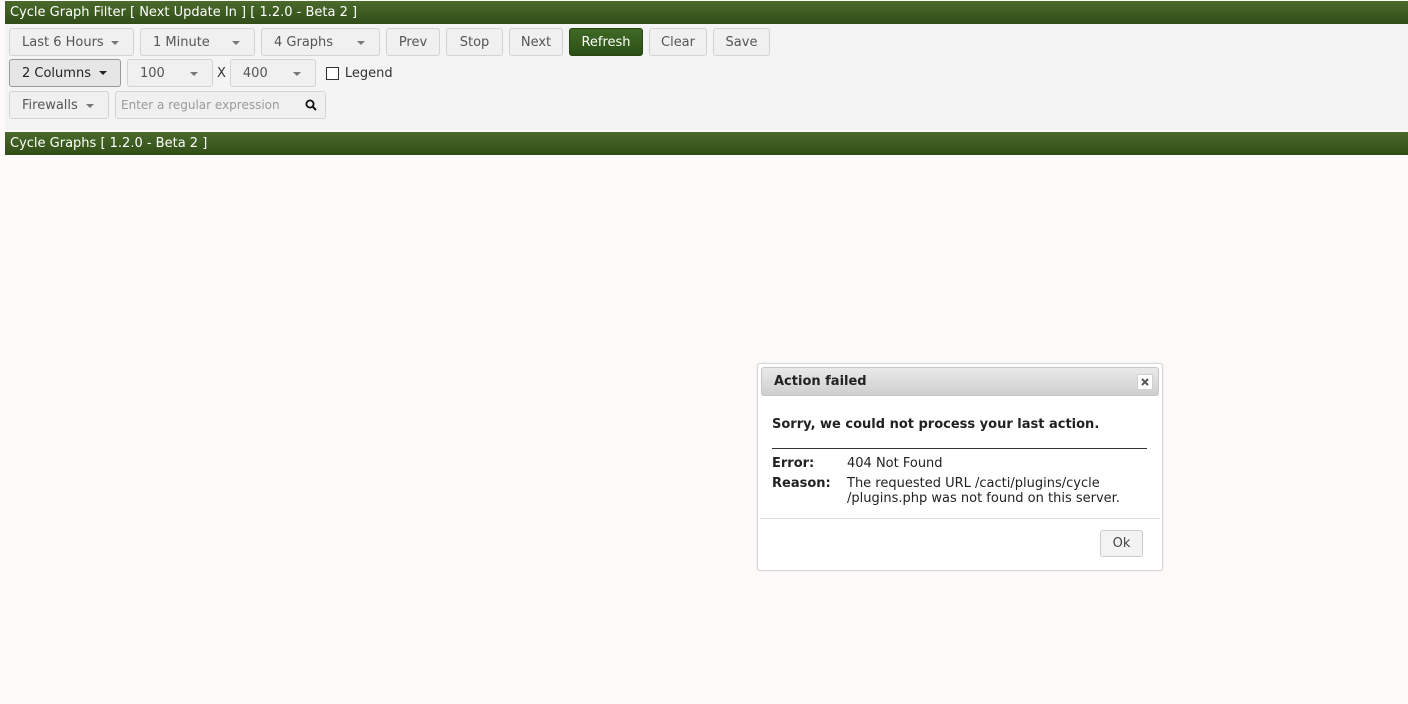 The height and width of the screenshot is (704, 1408). I want to click on graphs-panel-title: Cycle Graphs [ 1.2.0 - Beta 2 ], so click(706, 143).